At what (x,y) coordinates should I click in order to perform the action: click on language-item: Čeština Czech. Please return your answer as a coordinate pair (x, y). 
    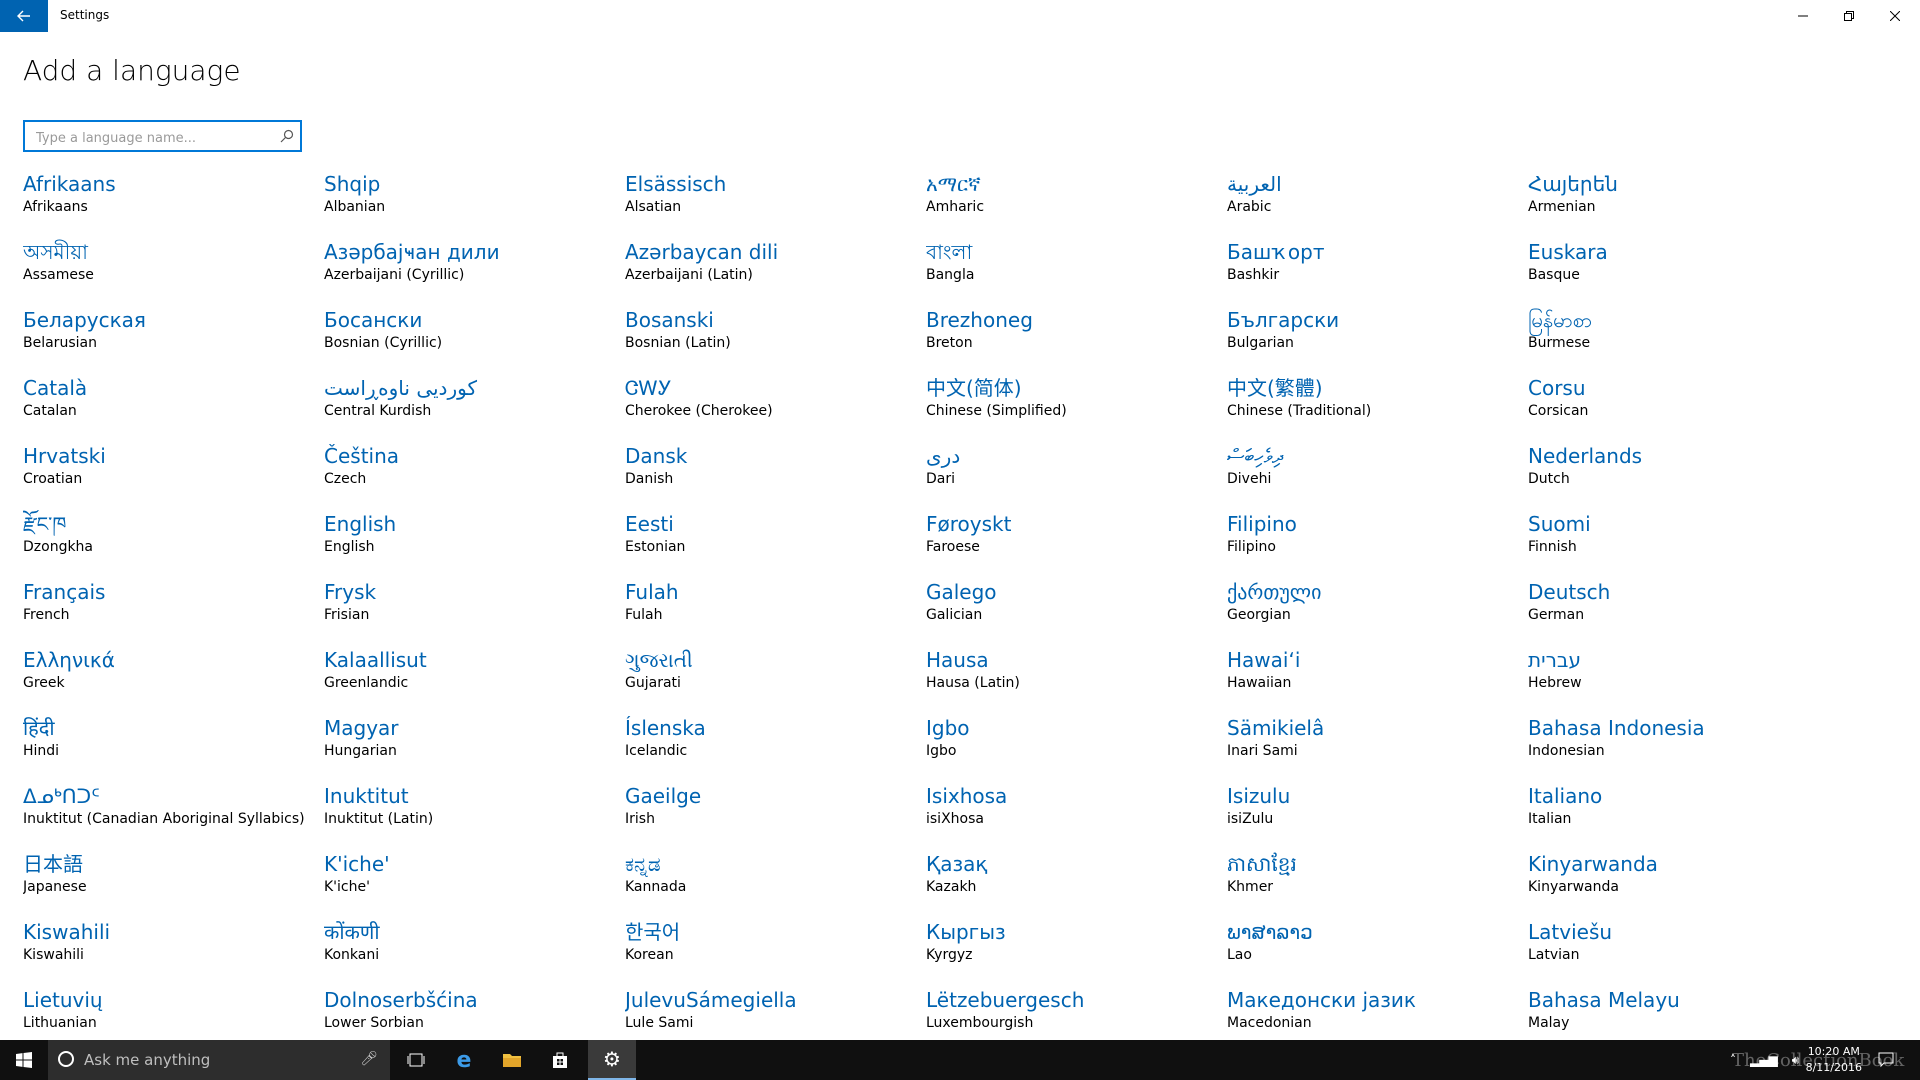
    Looking at the image, I should click on (474, 476).